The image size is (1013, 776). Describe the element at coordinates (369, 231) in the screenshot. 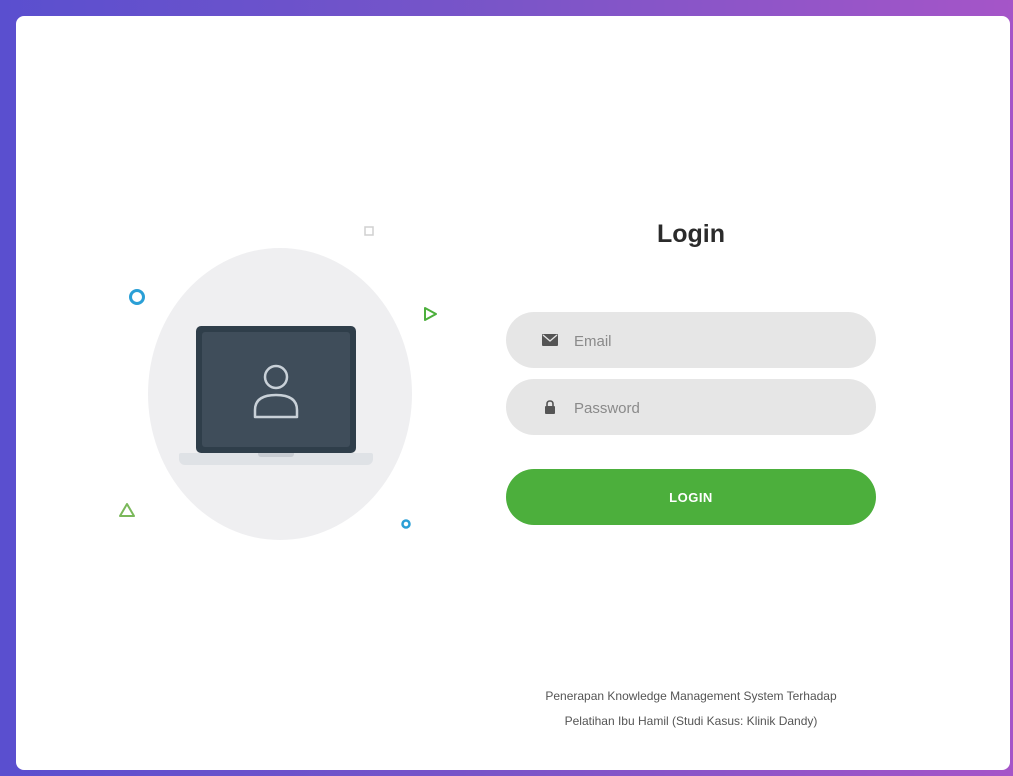

I see `square-deco-icon` at that location.